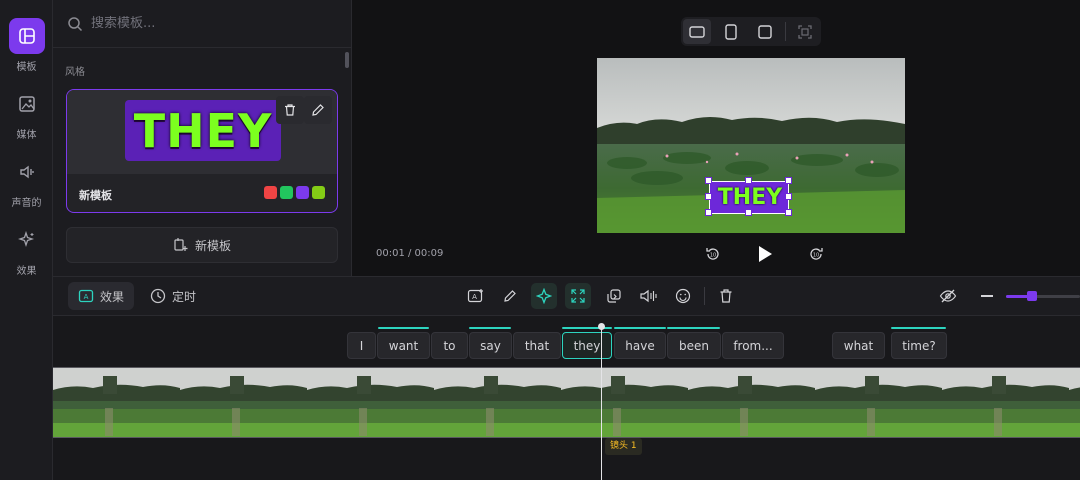 The image size is (1080, 480). Describe the element at coordinates (1043, 296) in the screenshot. I see `zoom-slider` at that location.